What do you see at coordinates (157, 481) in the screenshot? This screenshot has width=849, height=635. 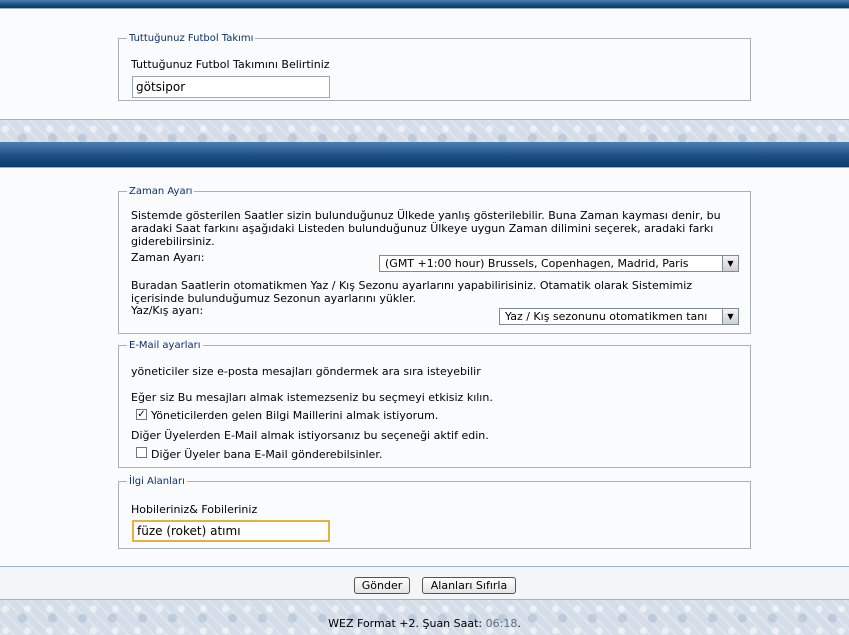 I see `interests-legend: İlgi Alanları` at bounding box center [157, 481].